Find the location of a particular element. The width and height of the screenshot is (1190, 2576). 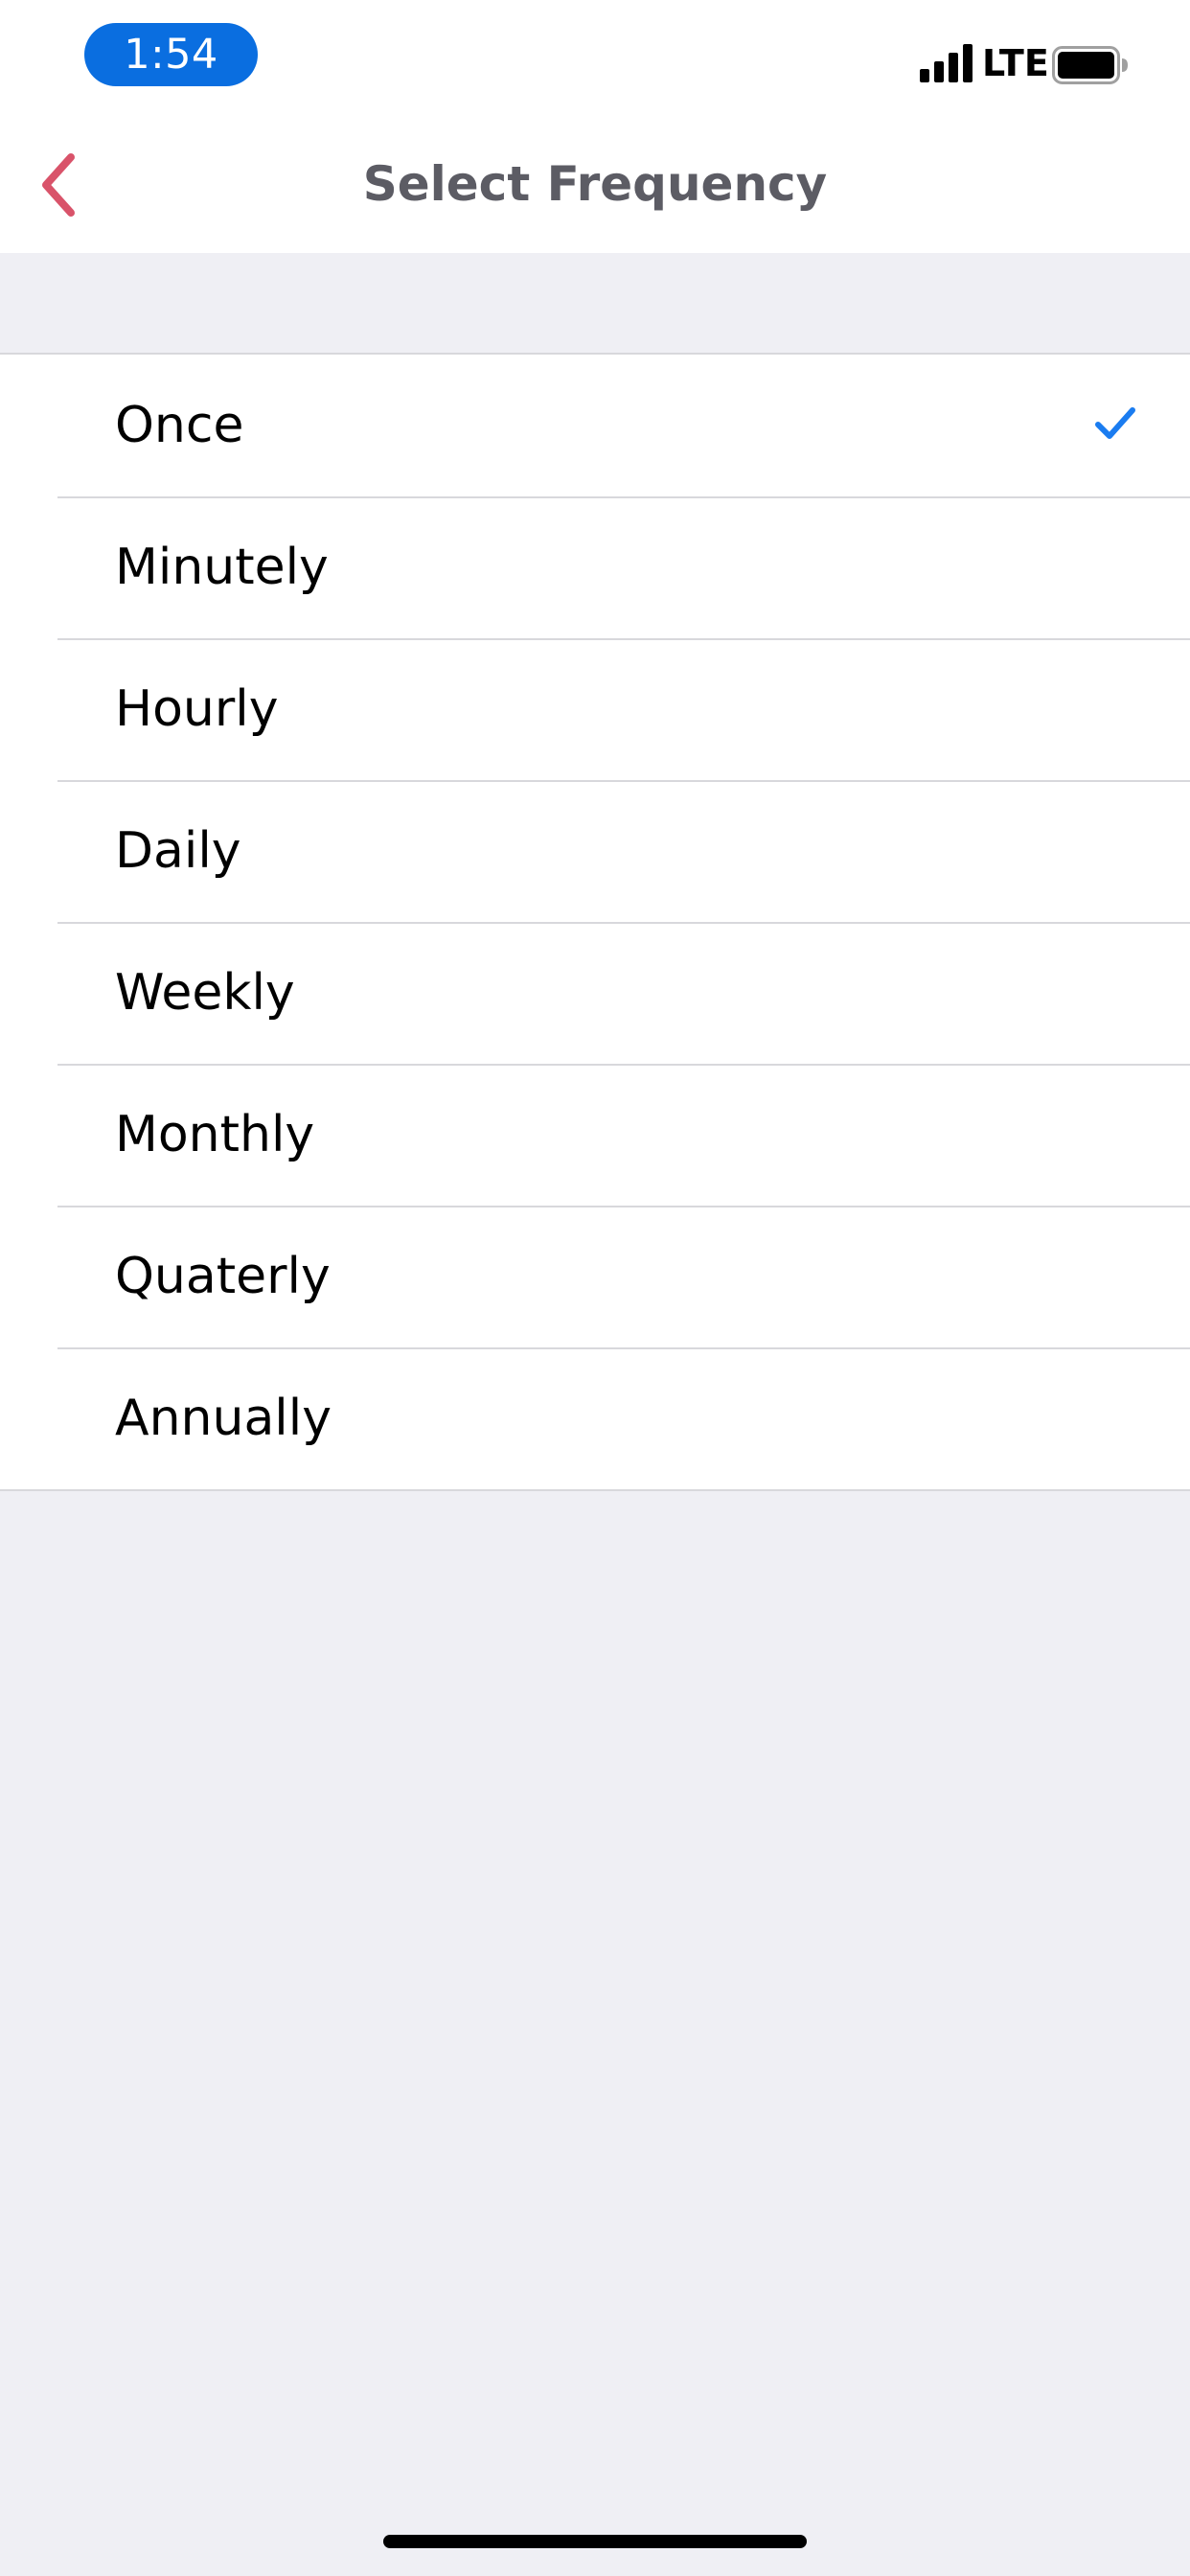

navigation-bar: Select Frequency is located at coordinates (595, 184).